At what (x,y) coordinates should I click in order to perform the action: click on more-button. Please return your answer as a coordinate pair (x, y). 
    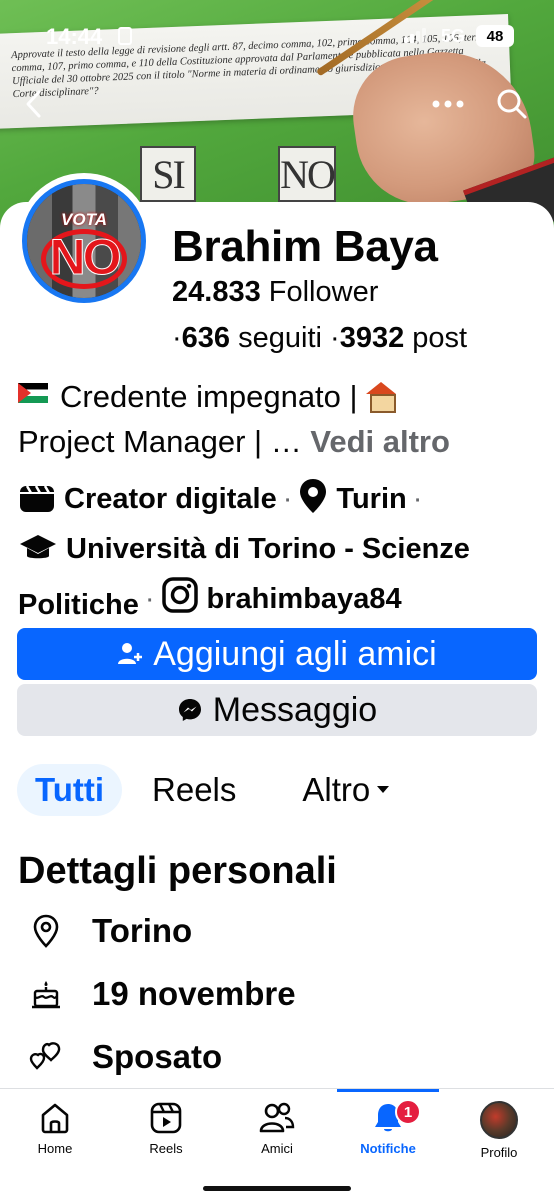
    Looking at the image, I should click on (448, 104).